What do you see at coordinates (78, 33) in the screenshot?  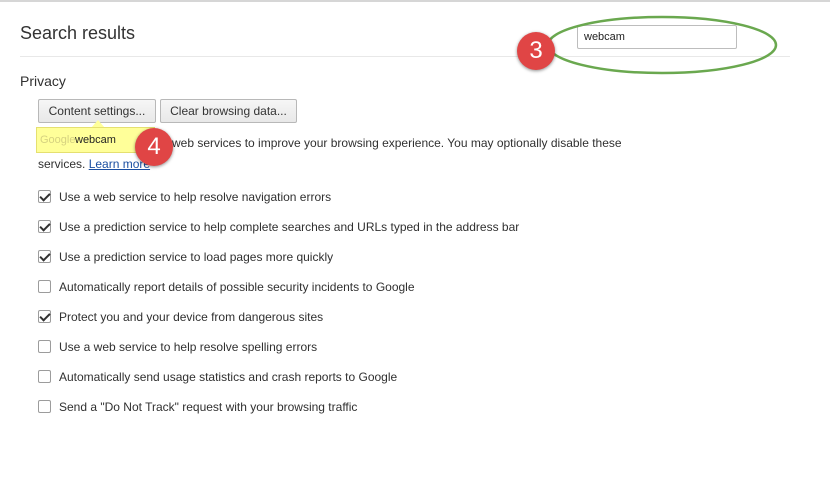 I see `page-title: Search results` at bounding box center [78, 33].